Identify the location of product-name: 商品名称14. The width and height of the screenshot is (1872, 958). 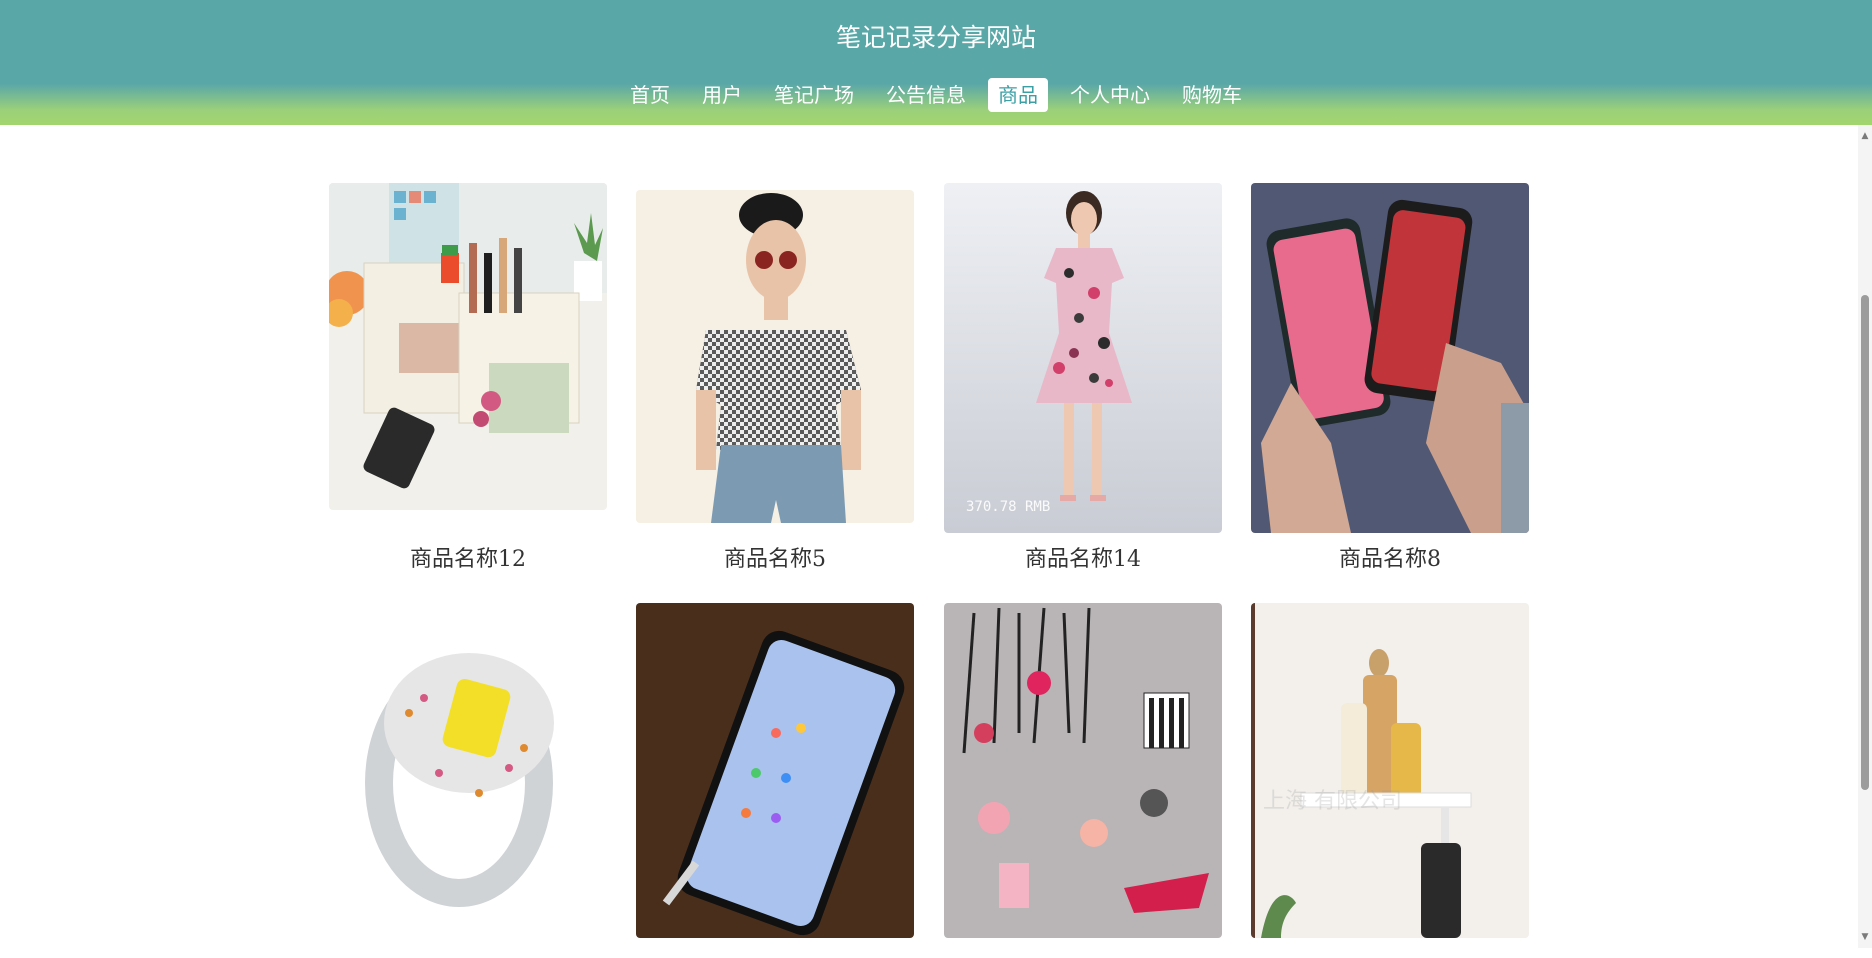
(1083, 557).